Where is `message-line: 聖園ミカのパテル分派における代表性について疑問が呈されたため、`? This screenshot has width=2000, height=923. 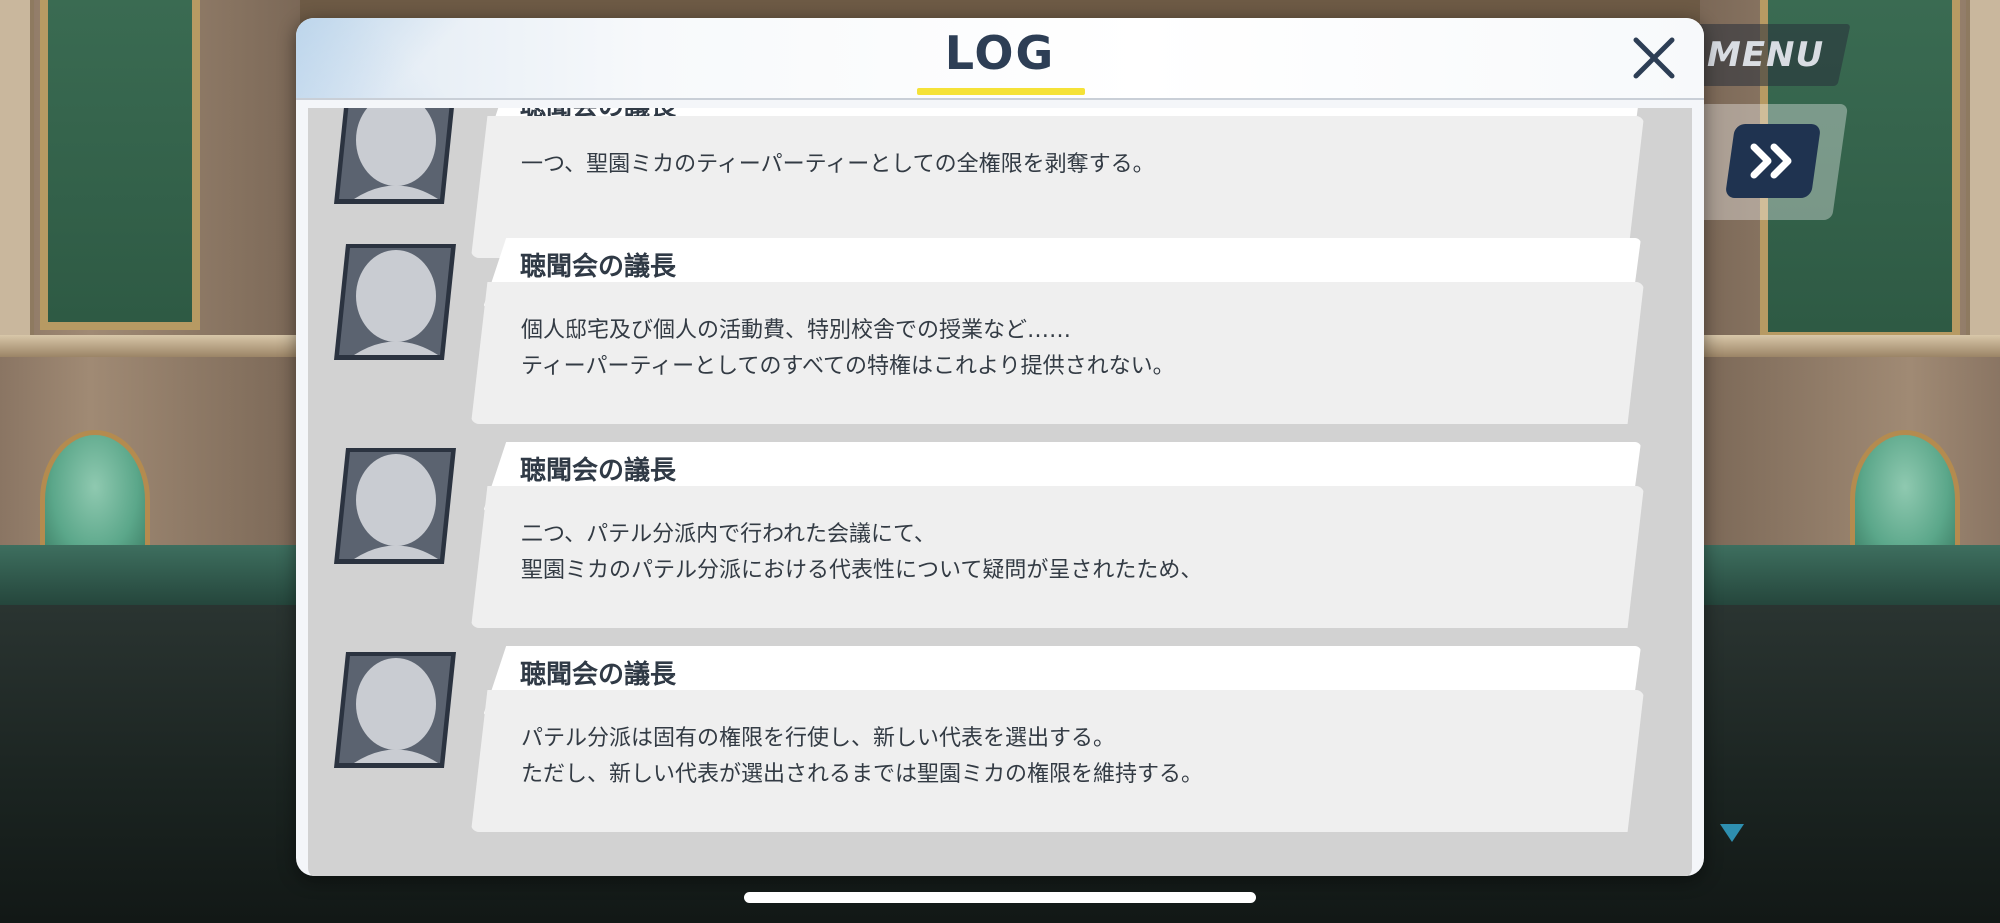 message-line: 聖園ミカのパテル分派における代表性について疑問が呈されたため、 is located at coordinates (862, 570).